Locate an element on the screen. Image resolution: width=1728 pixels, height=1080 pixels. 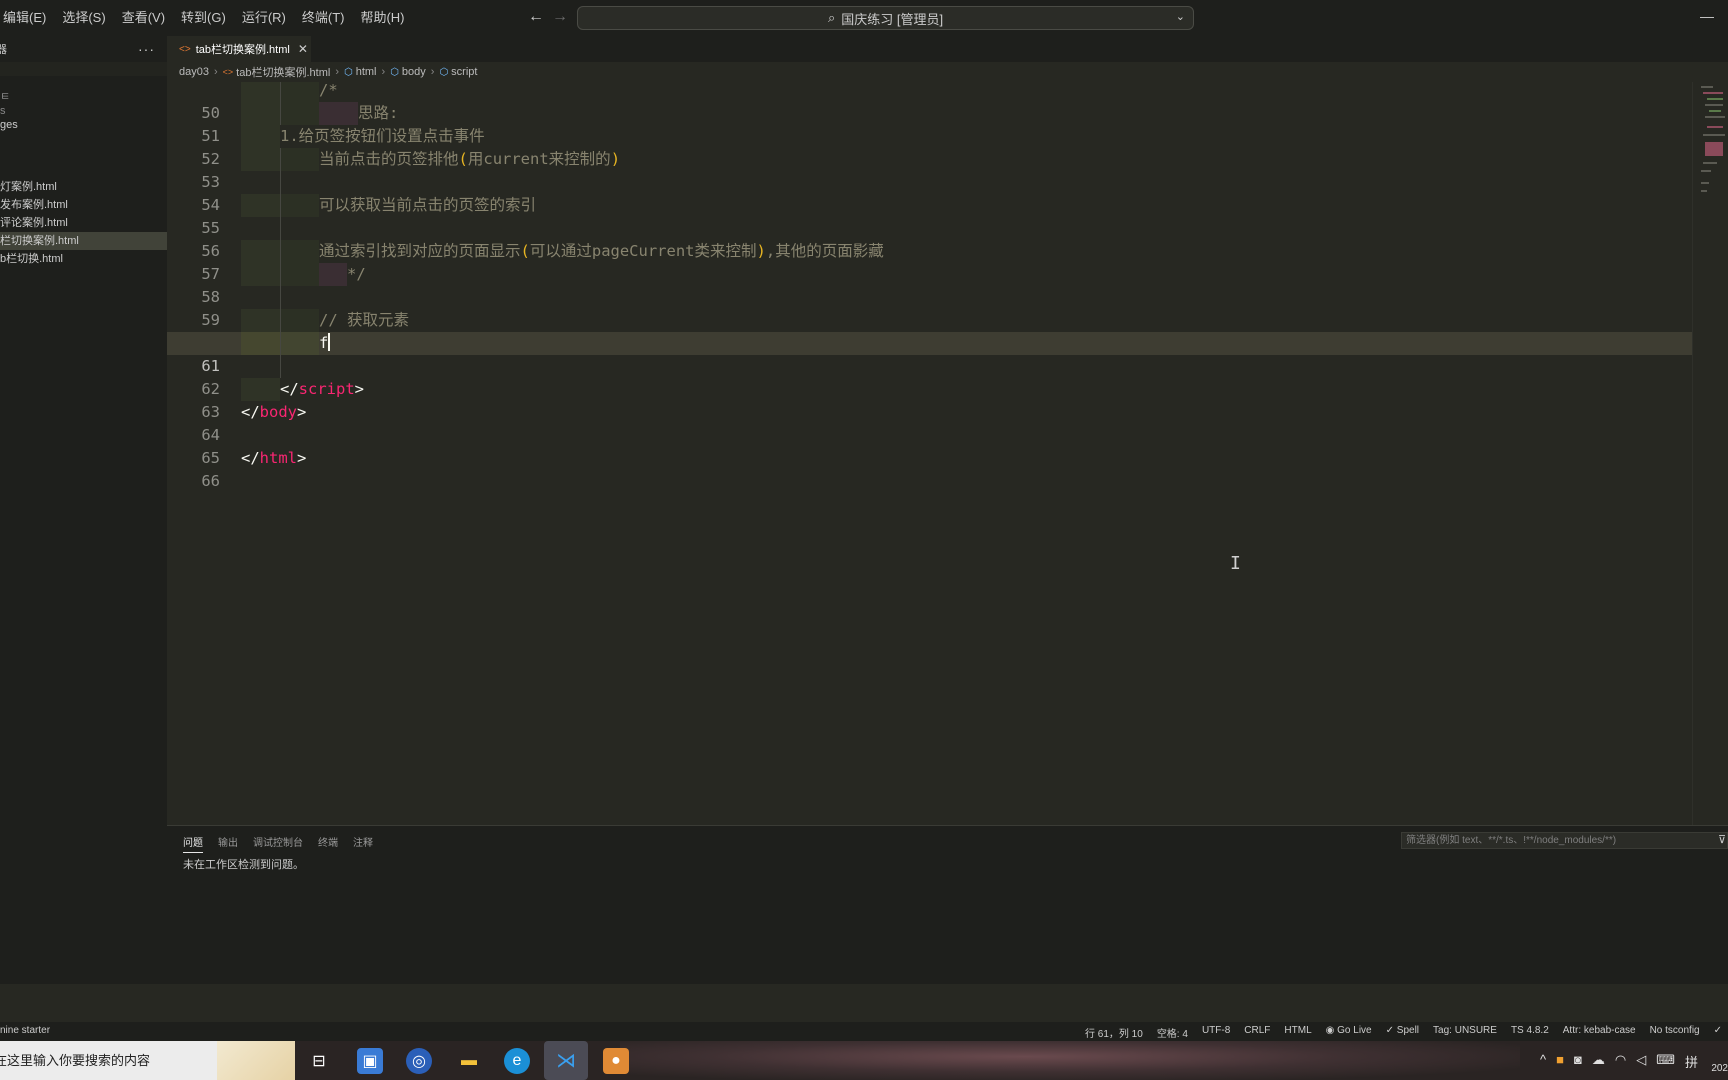
menu-selection: 选择(S) is located at coordinates (83, 18).